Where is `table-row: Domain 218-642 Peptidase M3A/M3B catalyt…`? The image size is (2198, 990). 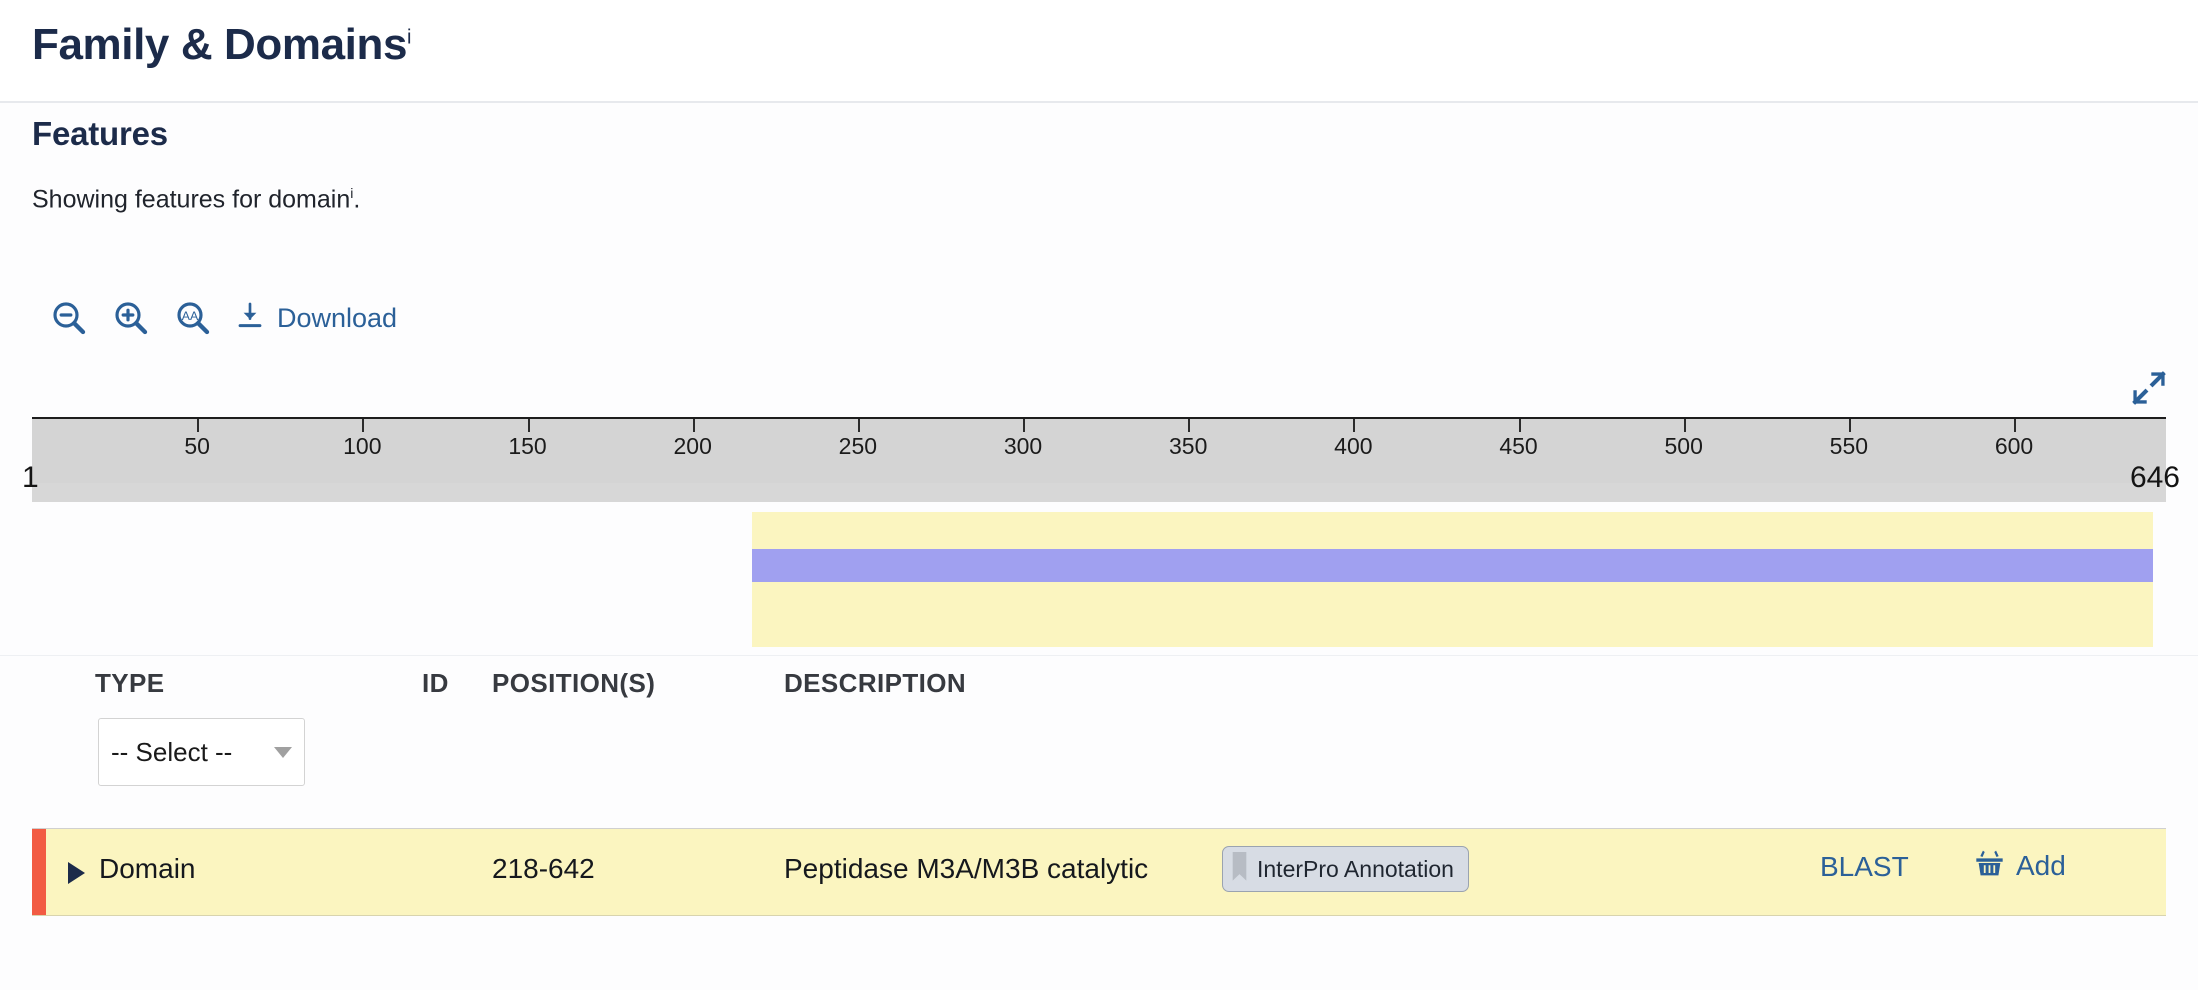
table-row: Domain 218-642 Peptidase M3A/M3B catalyt… is located at coordinates (1099, 872).